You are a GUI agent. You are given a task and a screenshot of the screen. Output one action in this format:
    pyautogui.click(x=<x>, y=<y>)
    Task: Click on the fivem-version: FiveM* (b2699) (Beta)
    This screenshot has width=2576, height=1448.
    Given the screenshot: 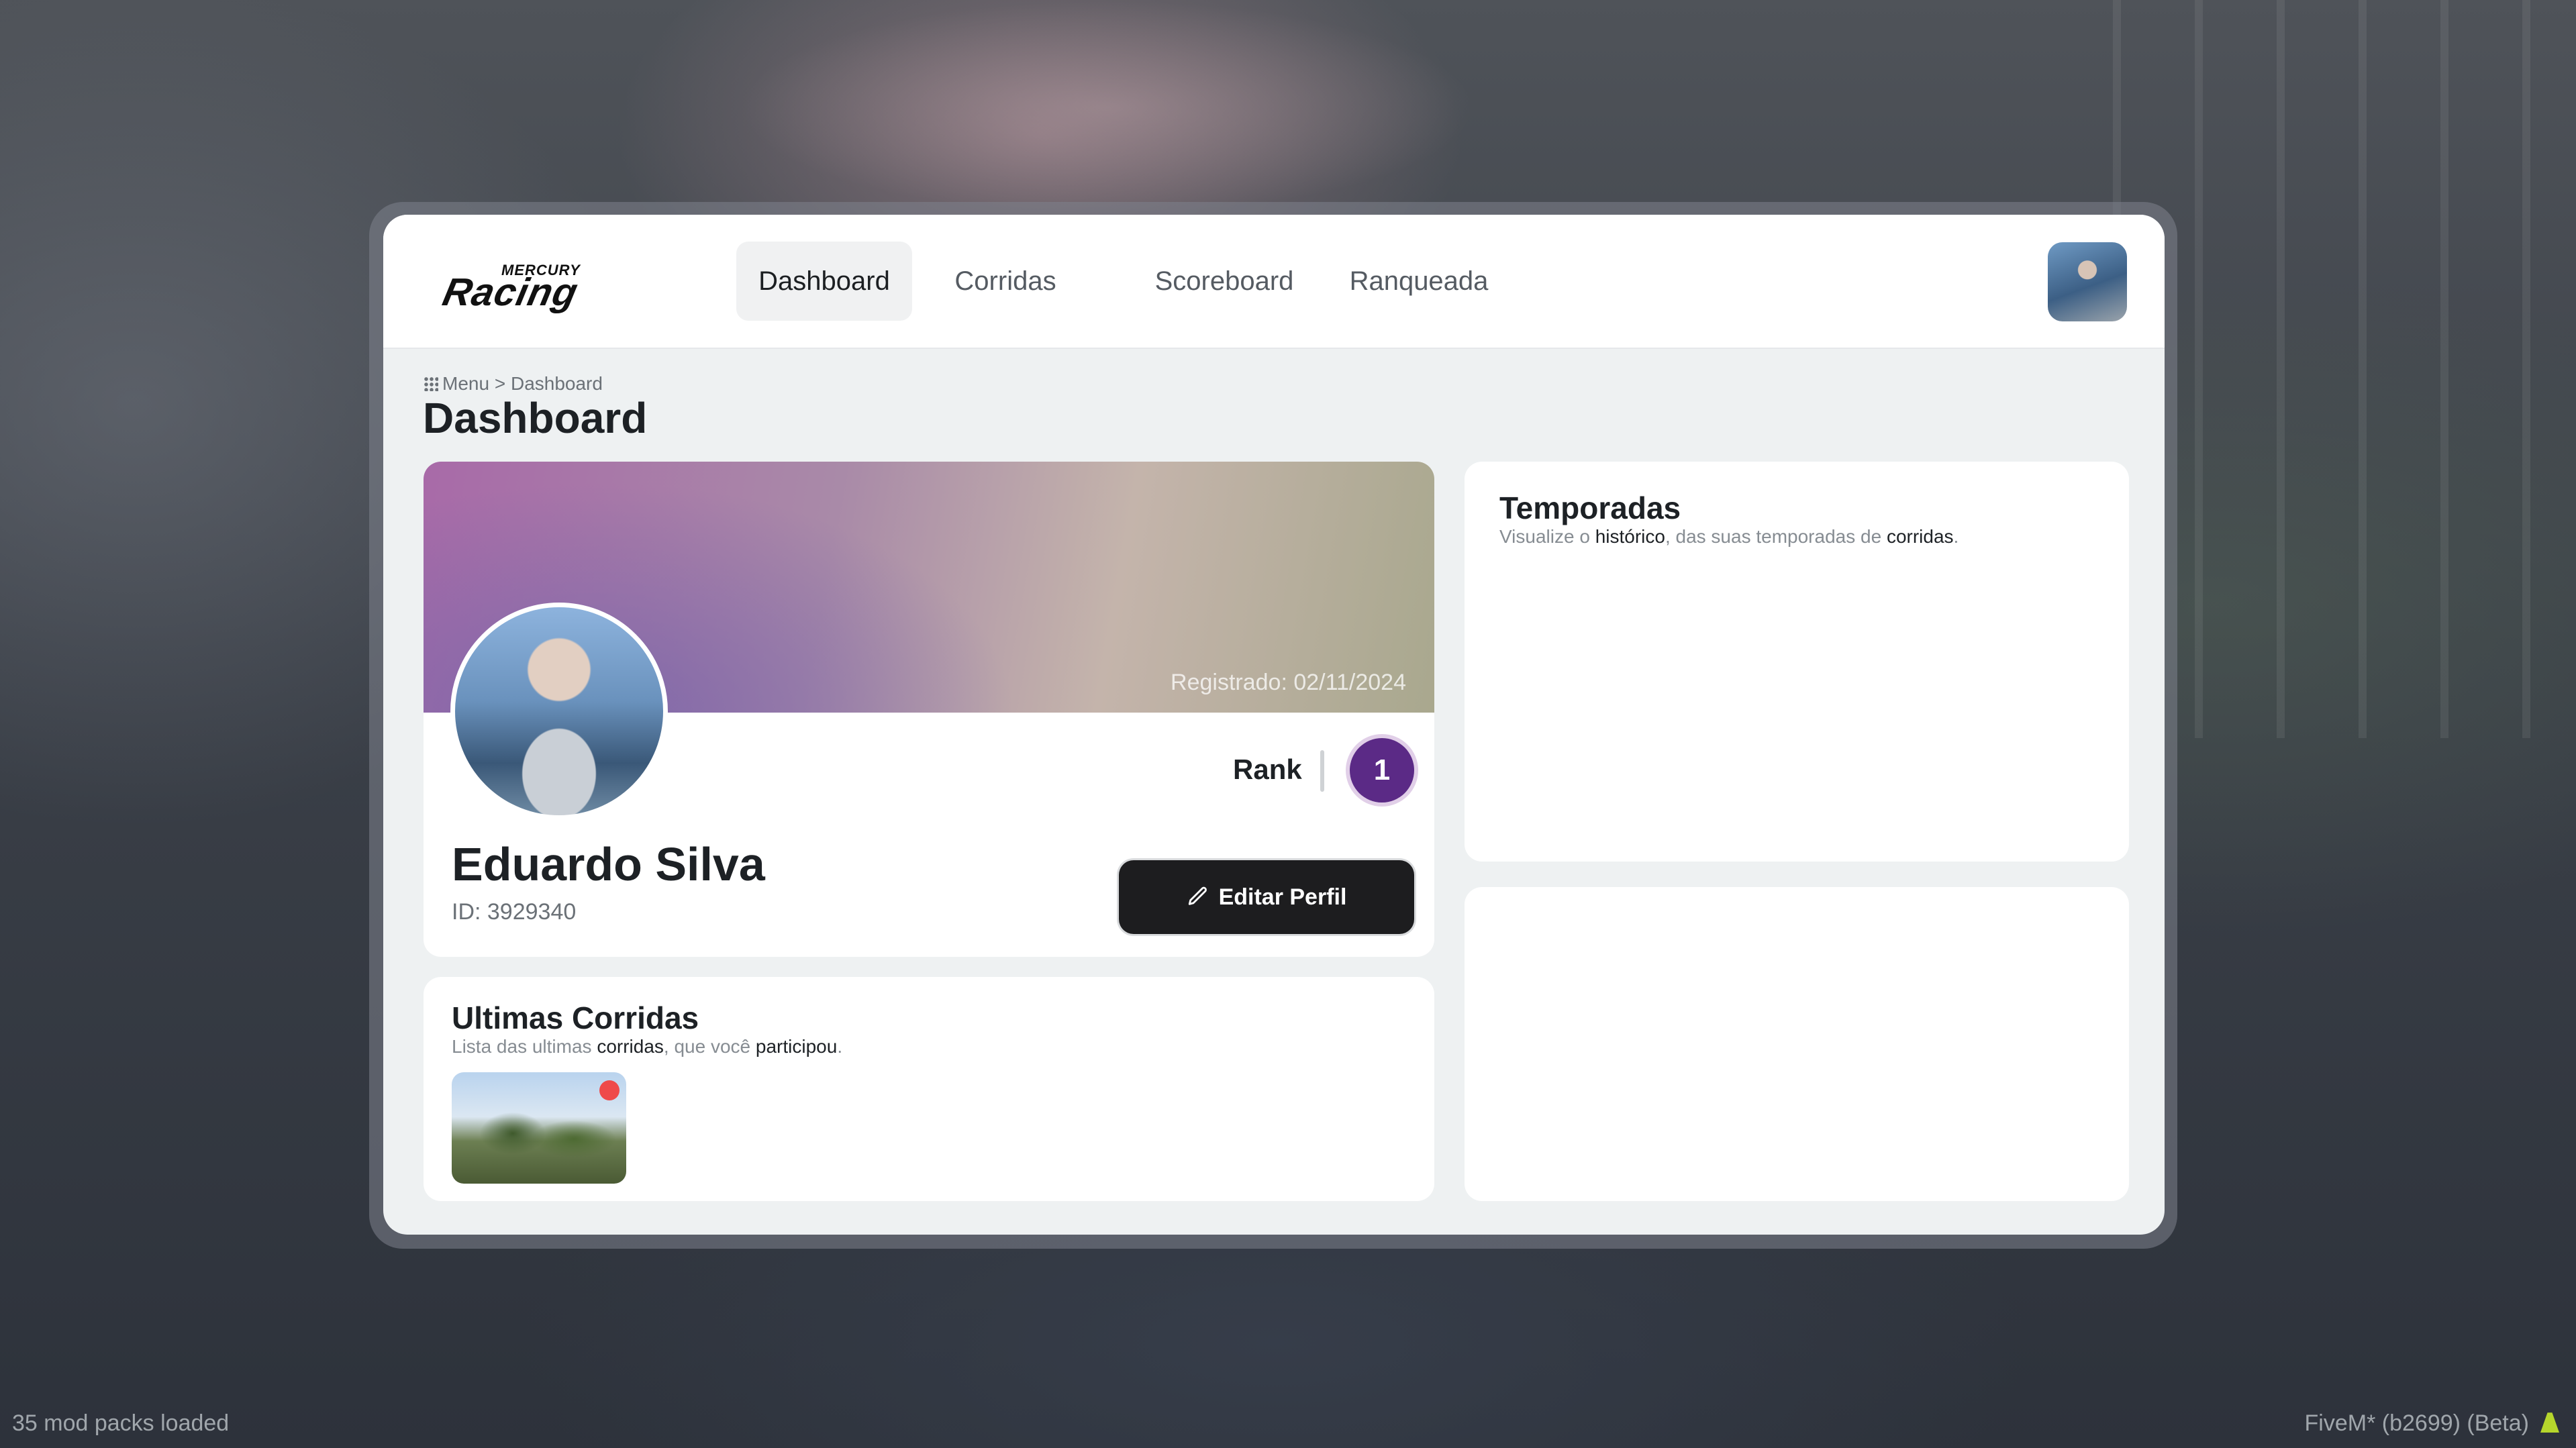 What is the action you would take?
    pyautogui.click(x=2416, y=1423)
    